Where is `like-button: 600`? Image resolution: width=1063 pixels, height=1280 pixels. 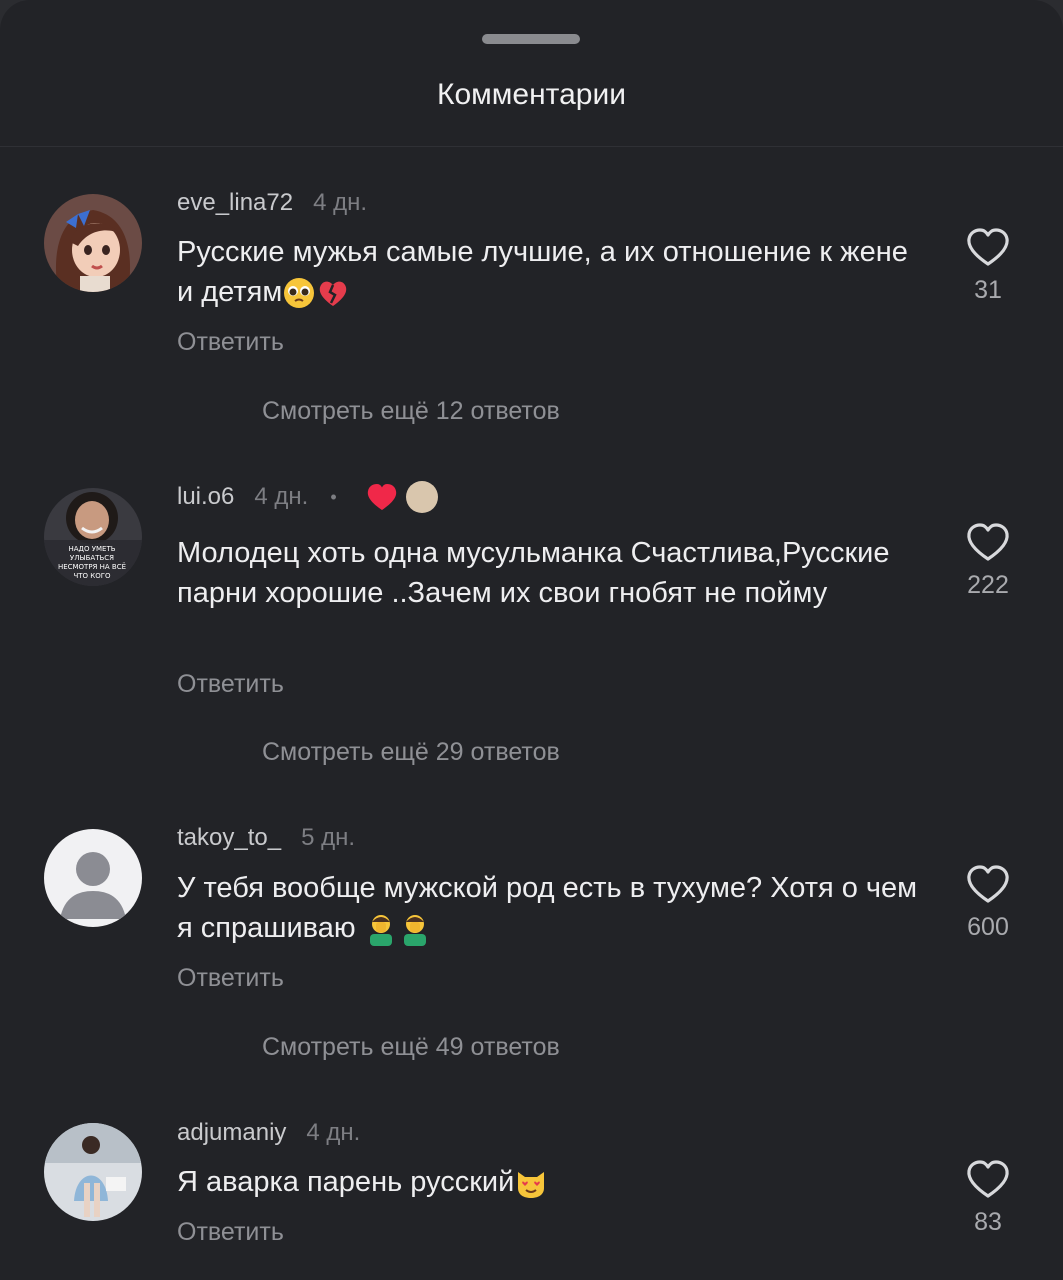
like-button: 600 is located at coordinates (988, 902).